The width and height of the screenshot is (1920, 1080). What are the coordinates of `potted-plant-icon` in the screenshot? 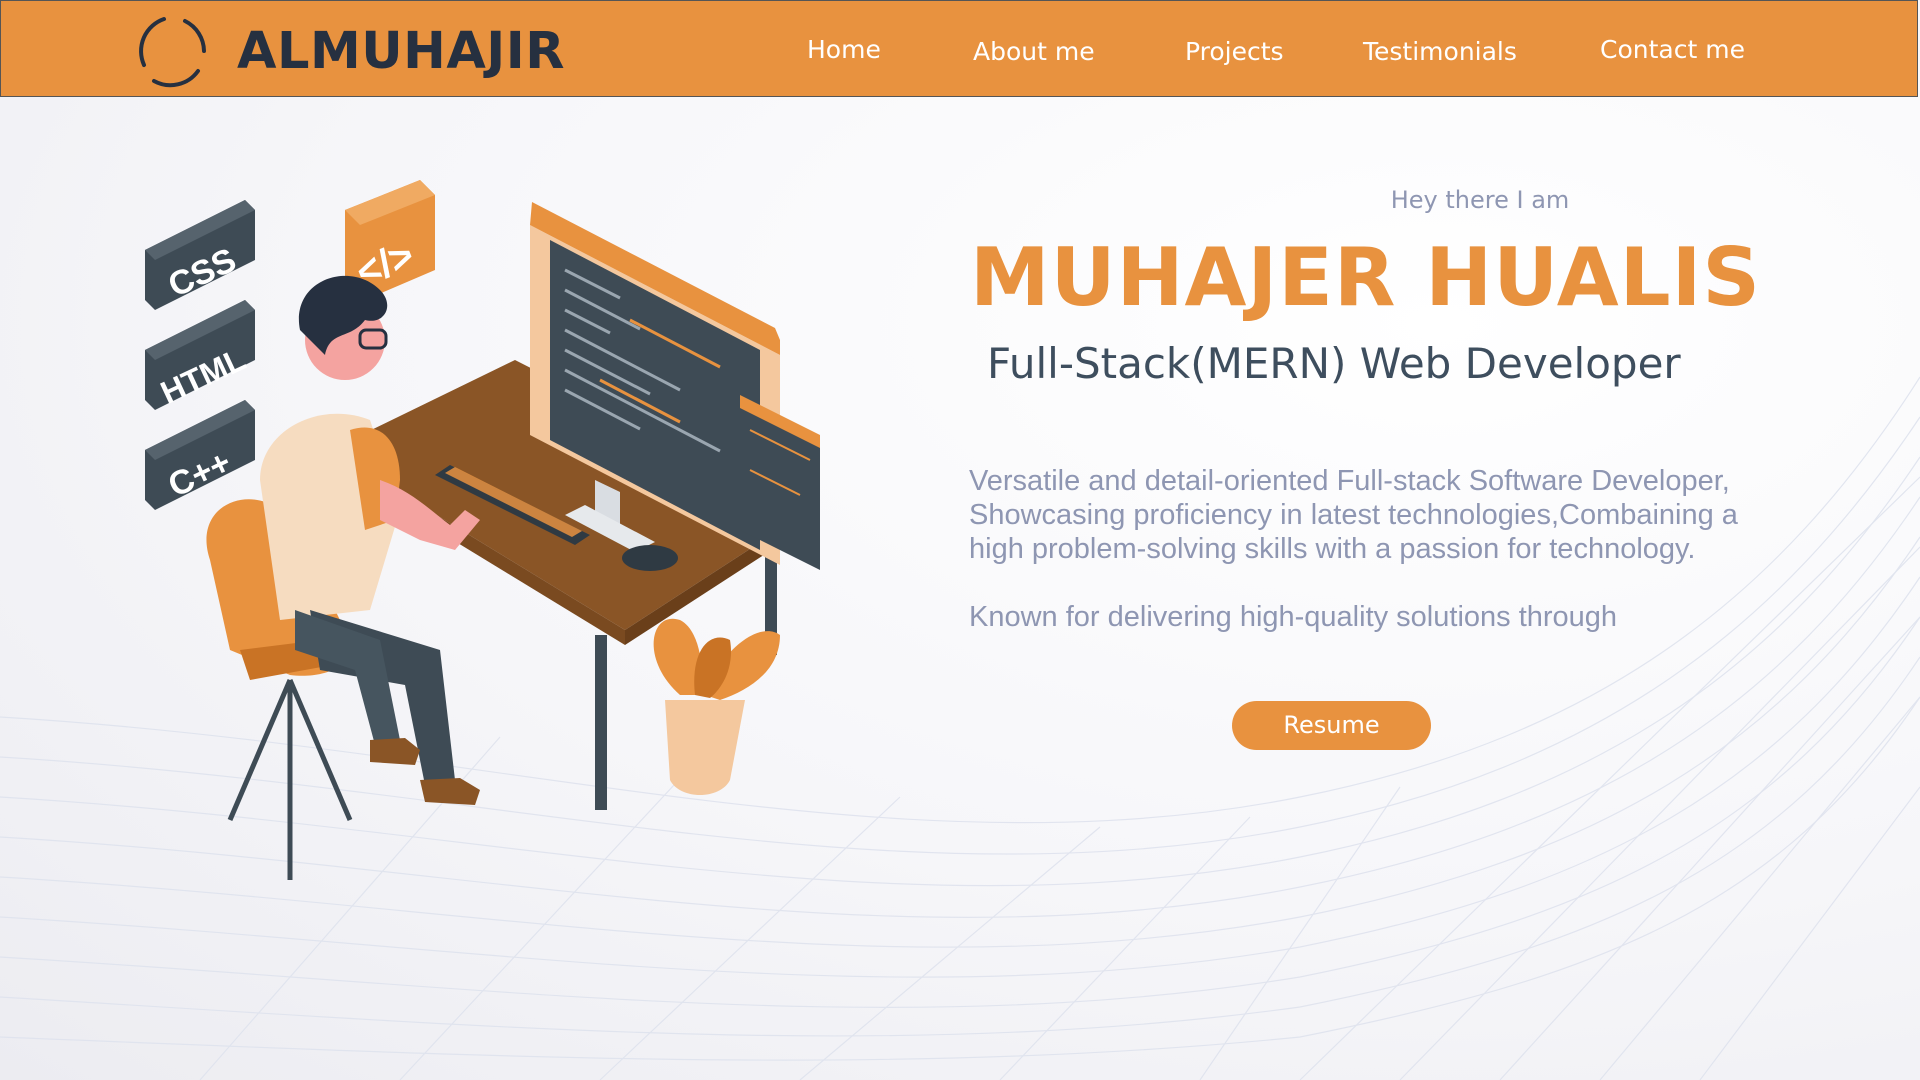 It's located at (716, 706).